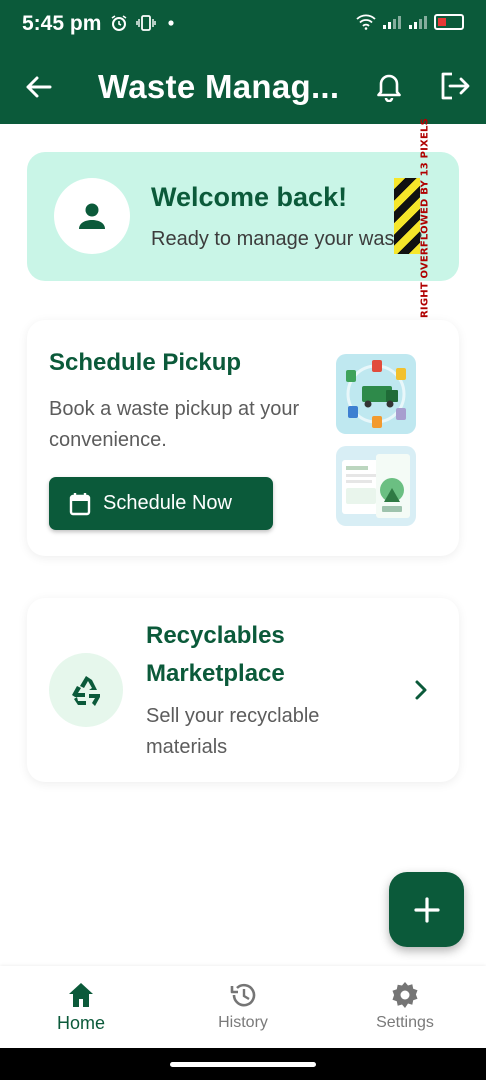 This screenshot has width=486, height=1080. I want to click on settings-icon, so click(405, 995).